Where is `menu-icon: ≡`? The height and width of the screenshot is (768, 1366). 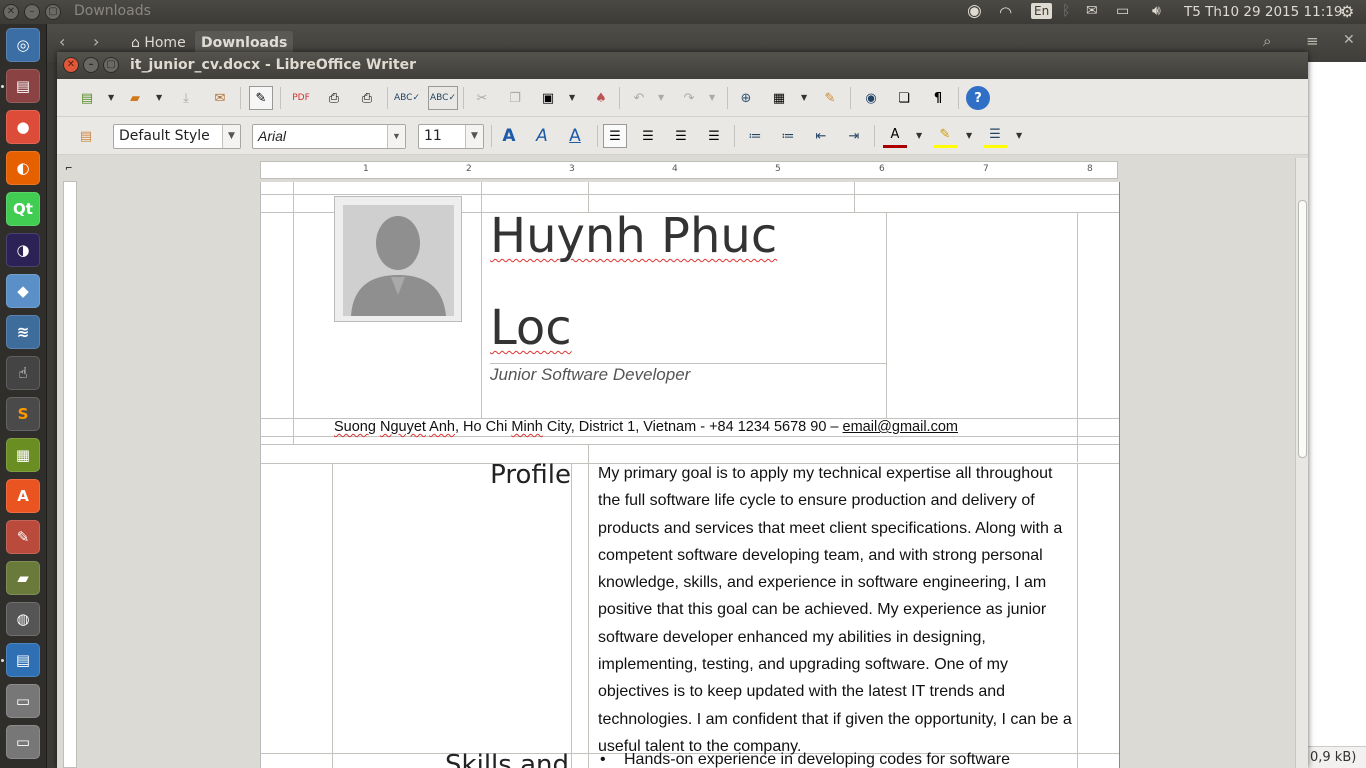
menu-icon: ≡ is located at coordinates (1312, 41).